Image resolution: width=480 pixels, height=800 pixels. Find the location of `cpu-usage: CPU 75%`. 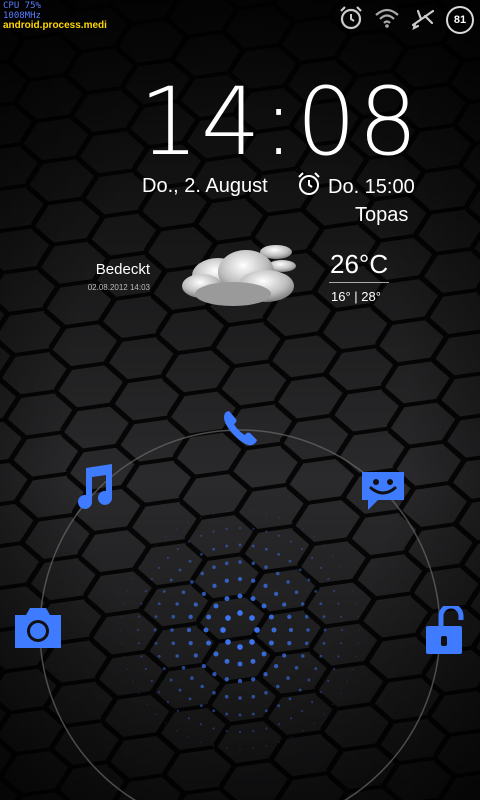

cpu-usage: CPU 75% is located at coordinates (22, 6).